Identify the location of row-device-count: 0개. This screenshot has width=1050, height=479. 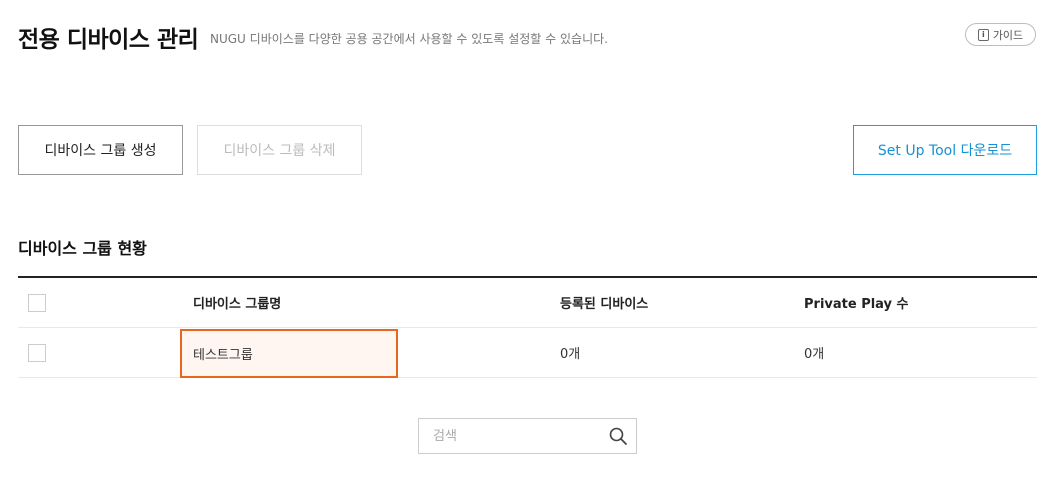
(570, 354).